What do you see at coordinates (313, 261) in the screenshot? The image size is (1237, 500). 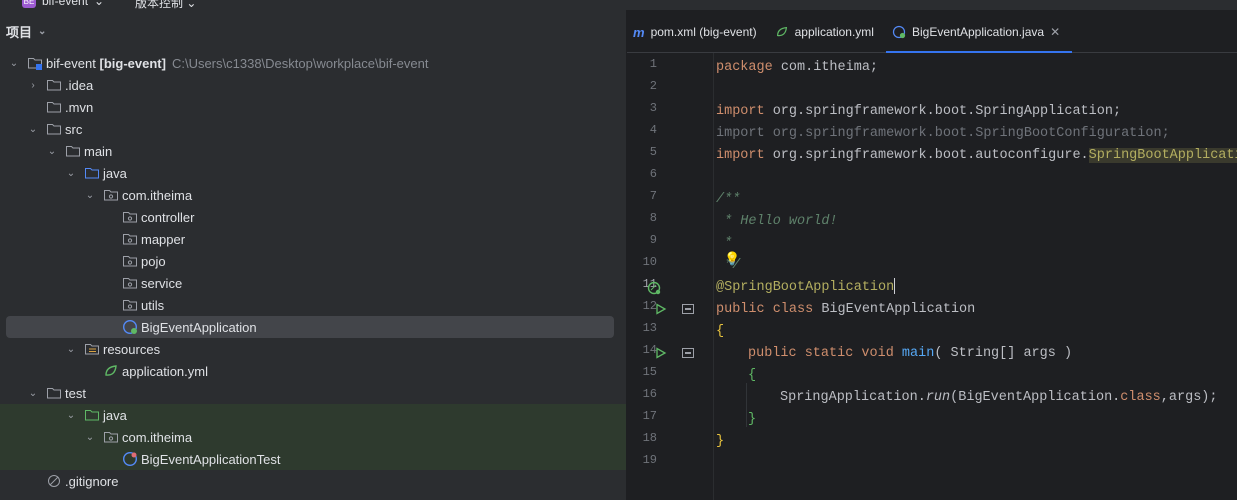 I see `tree-item-pojo: pojo` at bounding box center [313, 261].